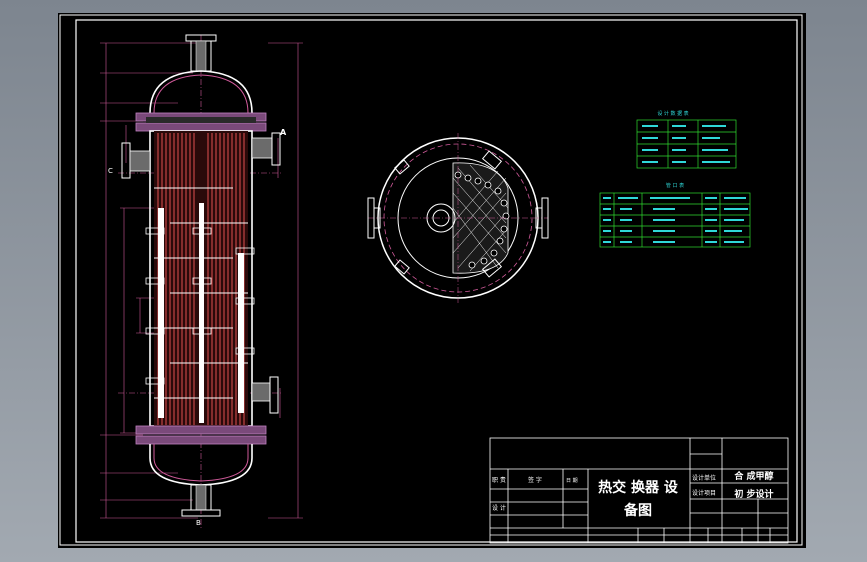 The image size is (867, 562). I want to click on design-data-table: 设 计 数 据 表, so click(686, 139).